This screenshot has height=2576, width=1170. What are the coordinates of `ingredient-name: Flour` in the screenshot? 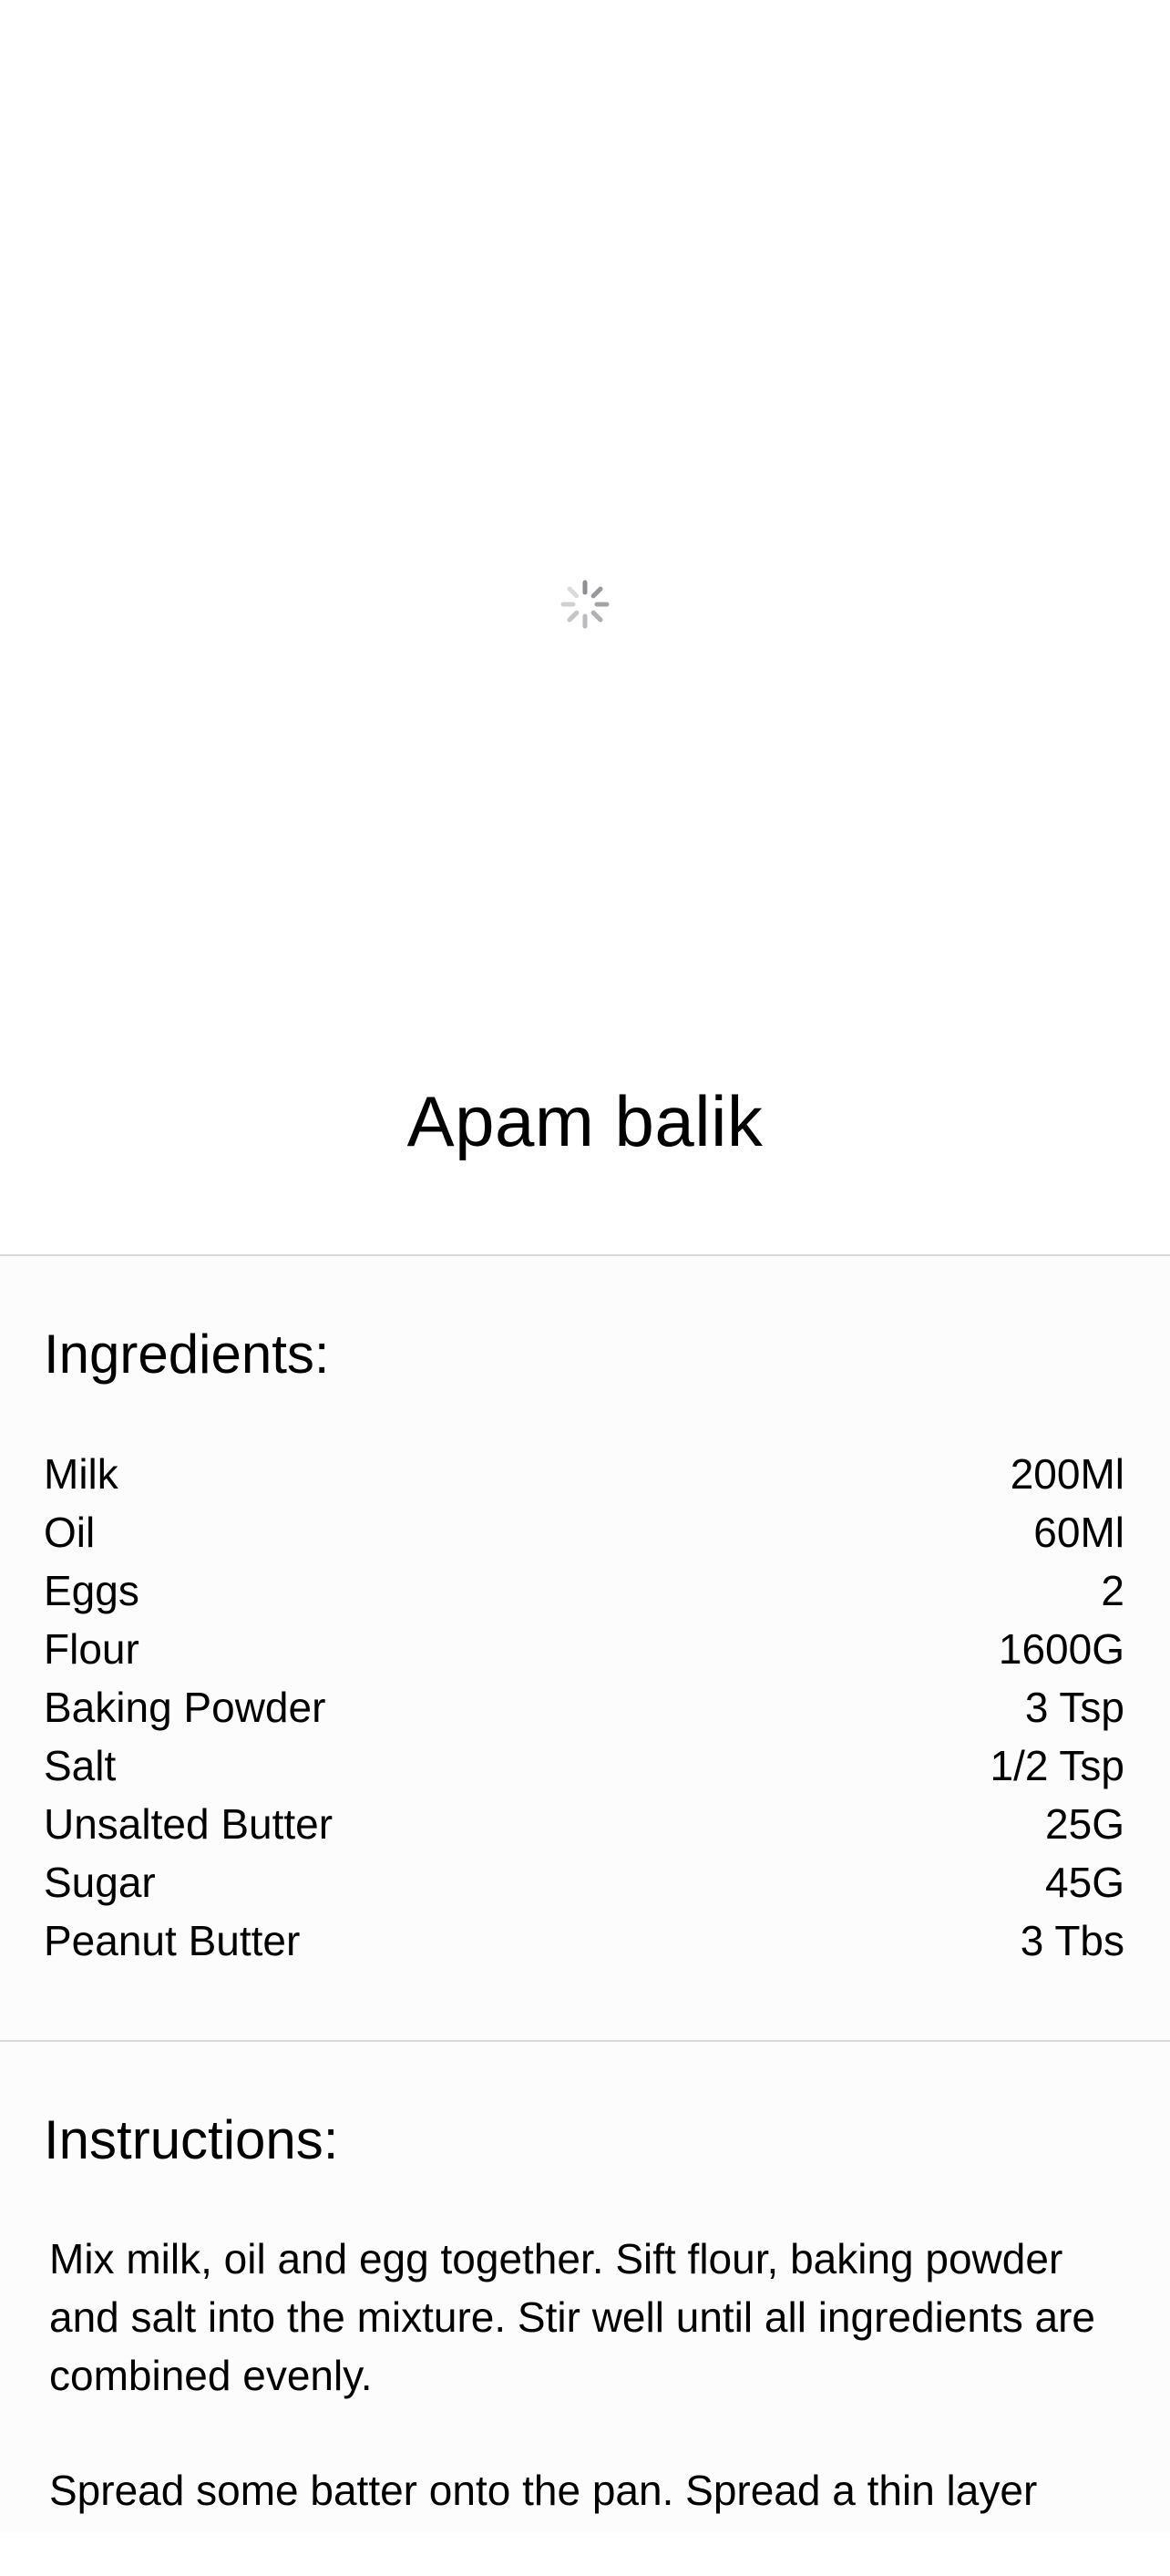 It's located at (92, 1649).